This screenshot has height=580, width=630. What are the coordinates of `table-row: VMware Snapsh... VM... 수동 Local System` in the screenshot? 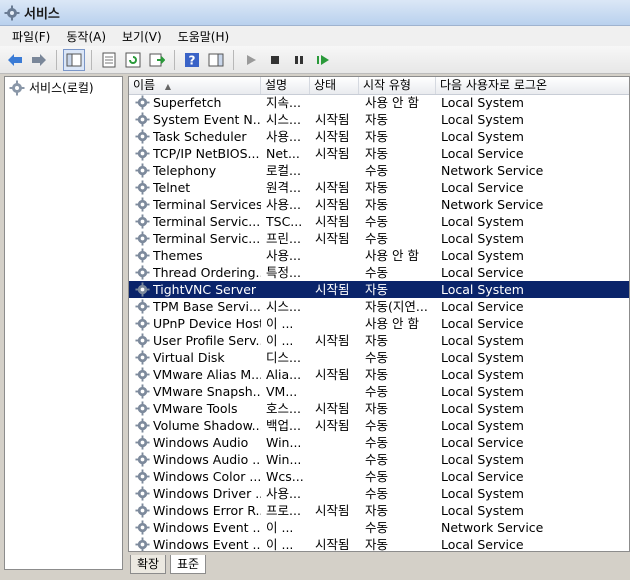 It's located at (379, 391).